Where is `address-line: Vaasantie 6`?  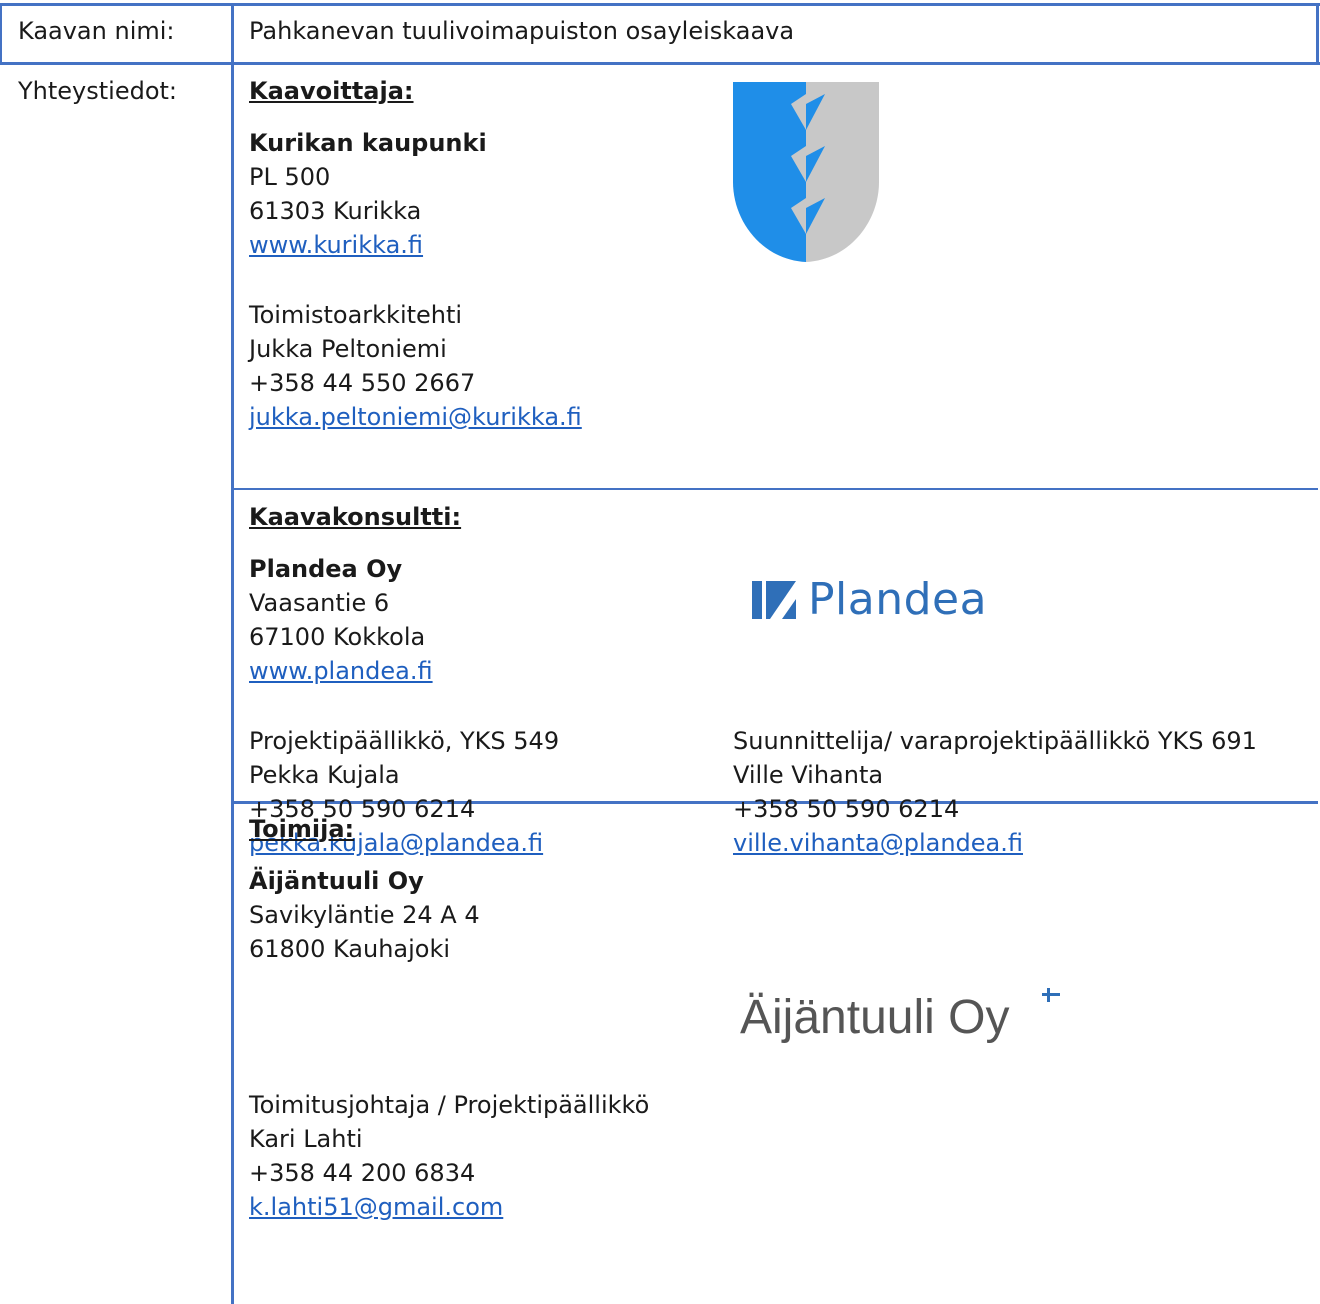
address-line: Vaasantie 6 is located at coordinates (319, 603).